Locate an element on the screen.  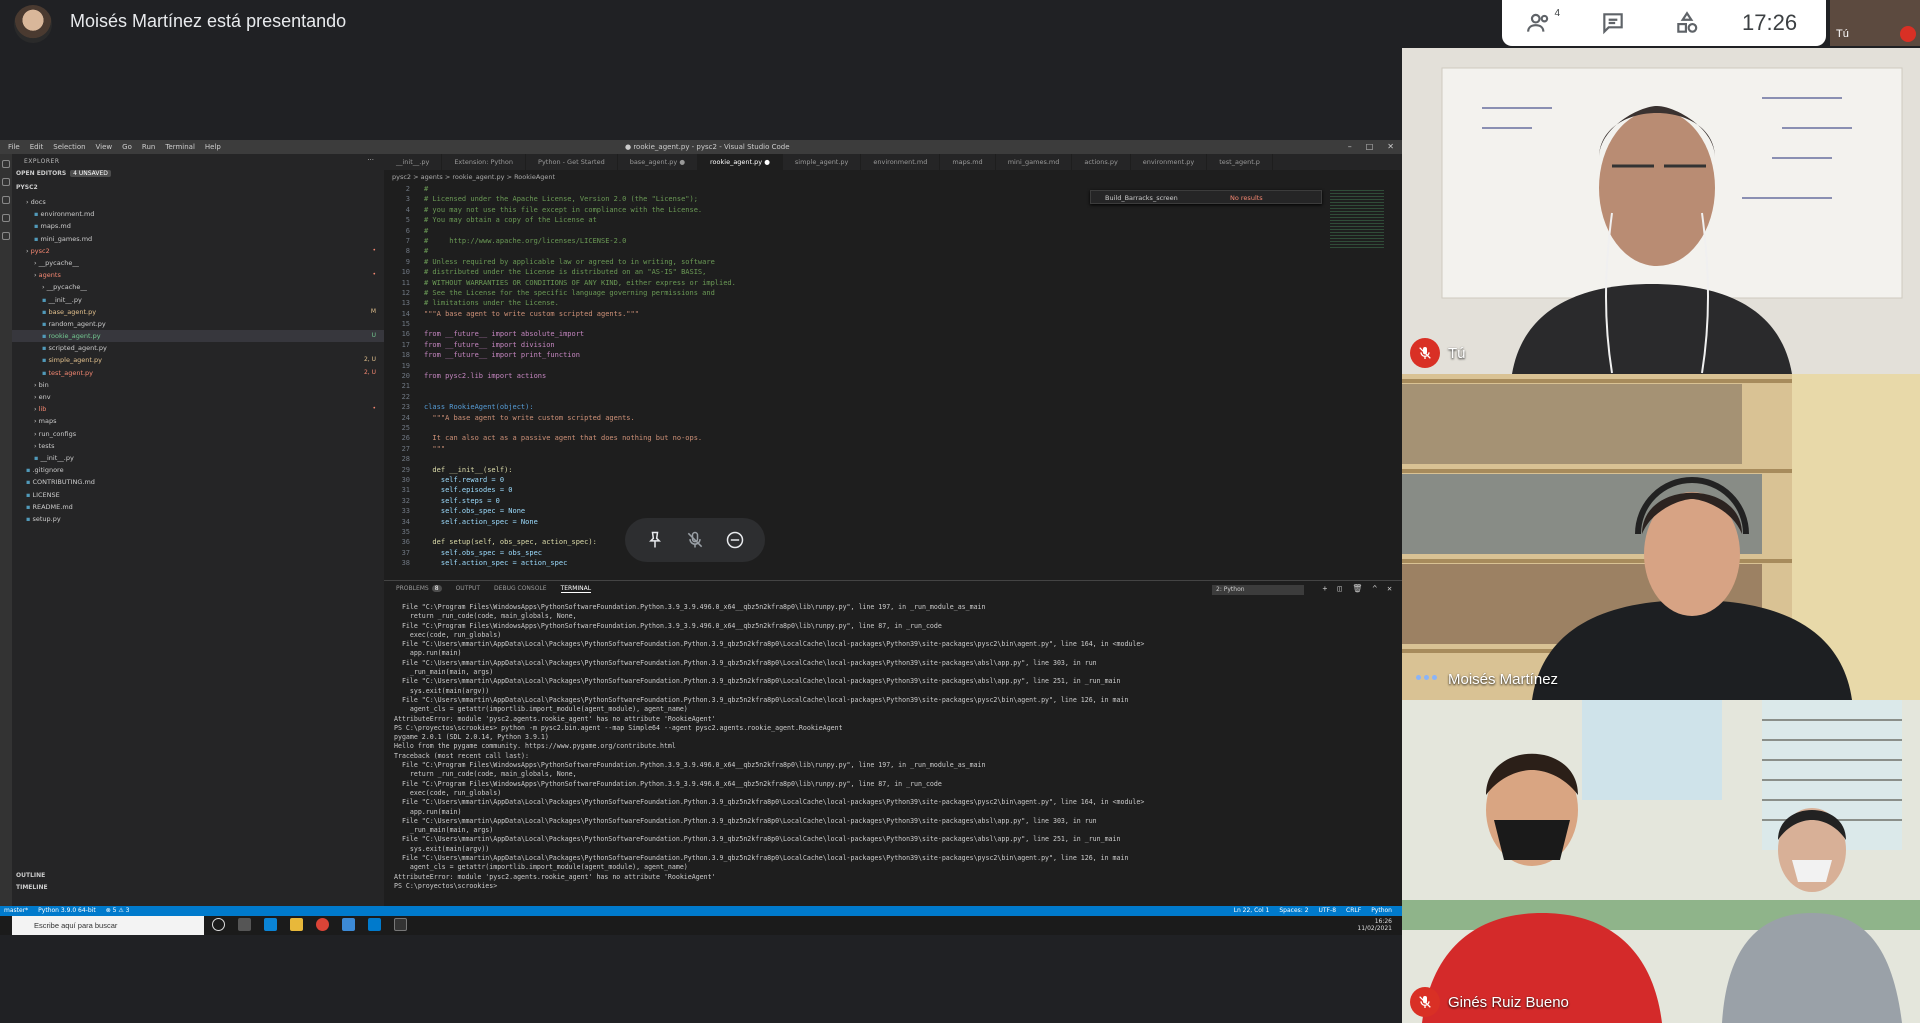
editor-tab: simple_agent.py is located at coordinates (822, 162).